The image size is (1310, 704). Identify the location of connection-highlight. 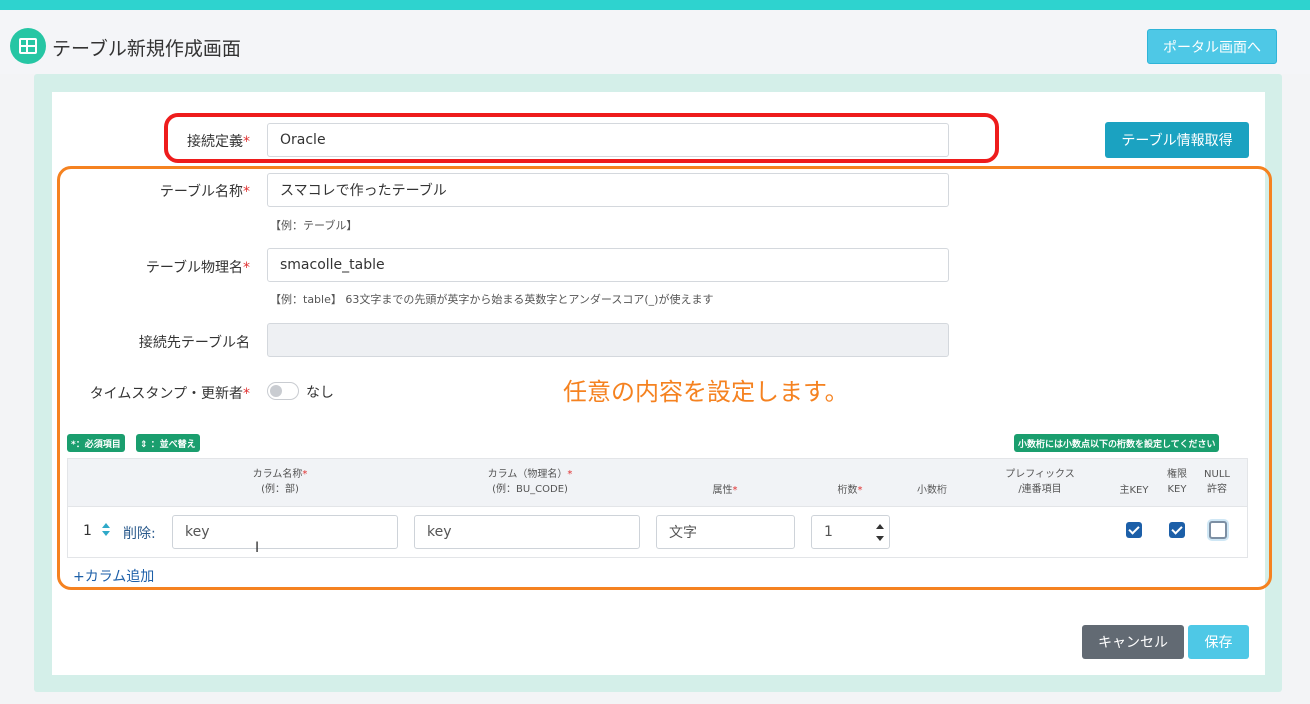
(581, 138).